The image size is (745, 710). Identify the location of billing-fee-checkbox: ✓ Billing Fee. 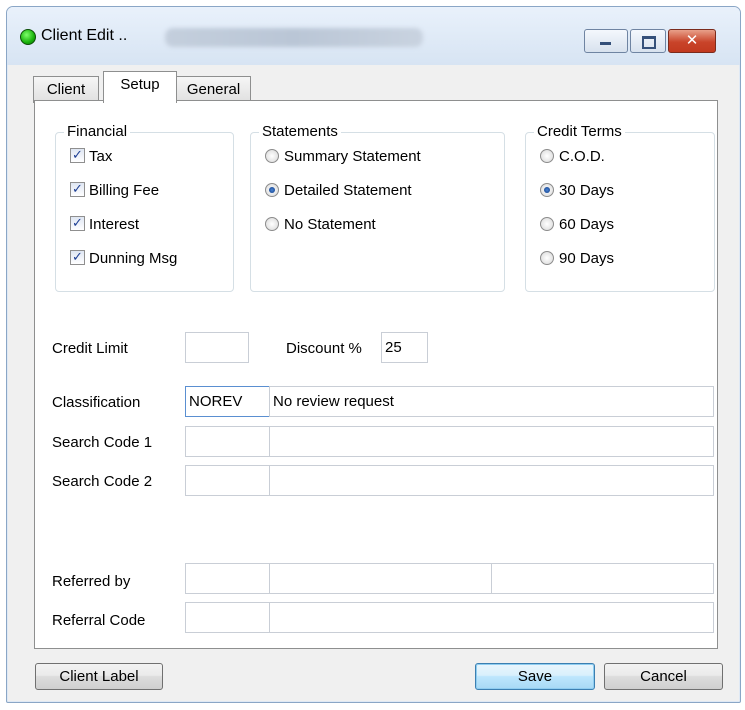
(114, 191).